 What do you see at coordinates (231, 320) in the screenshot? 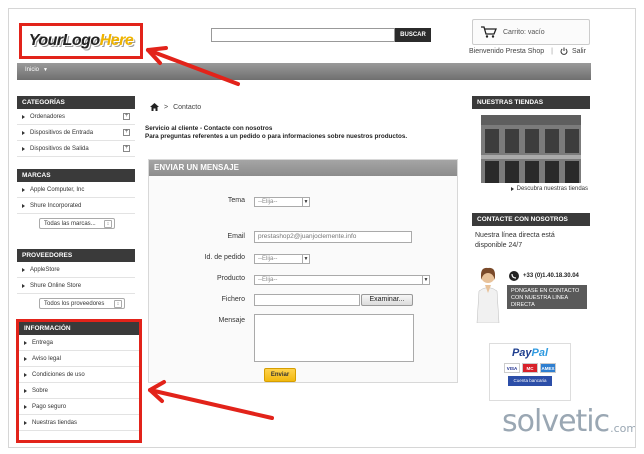
I see `message-label: Mensaje` at bounding box center [231, 320].